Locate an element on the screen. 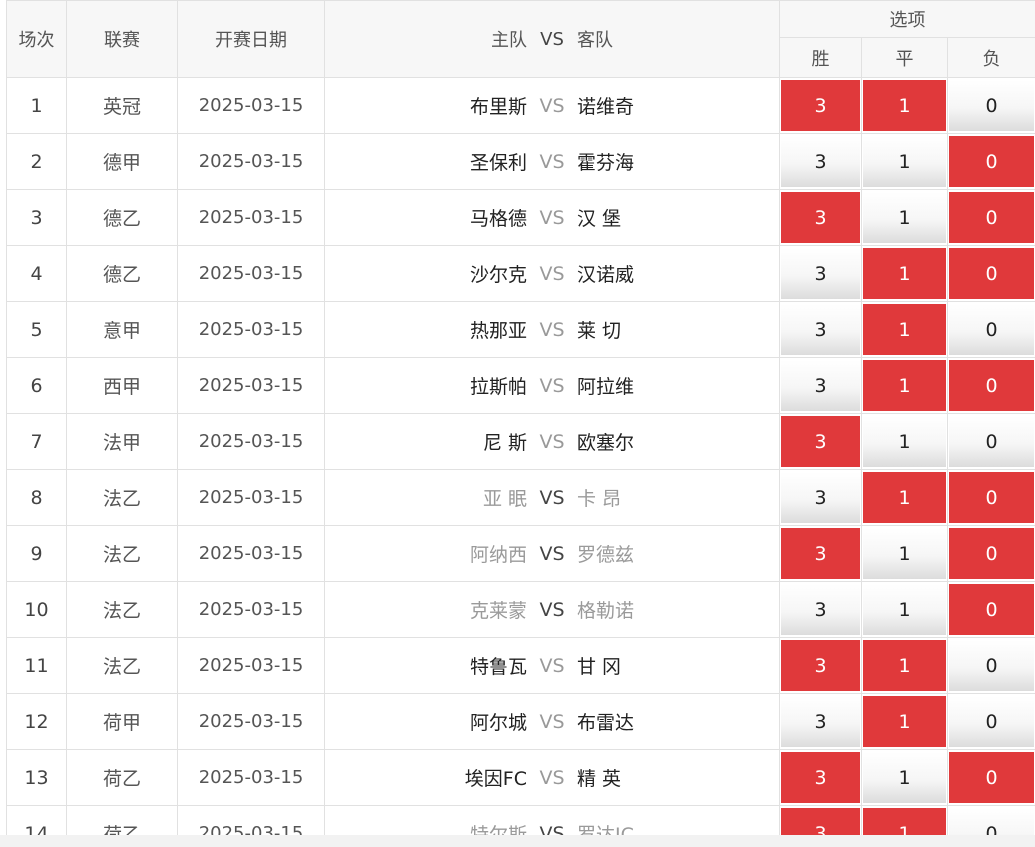 Image resolution: width=1035 pixels, height=847 pixels. away-team: 莱 切 is located at coordinates (599, 331).